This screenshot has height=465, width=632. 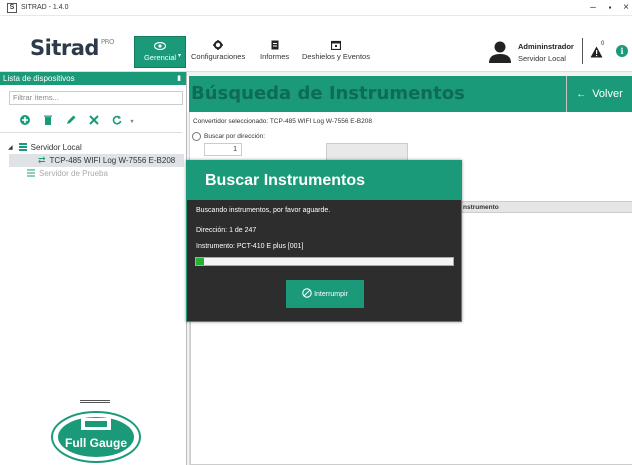 I want to click on nav-deshielos-label: Deshielos y Eventos, so click(x=336, y=56).